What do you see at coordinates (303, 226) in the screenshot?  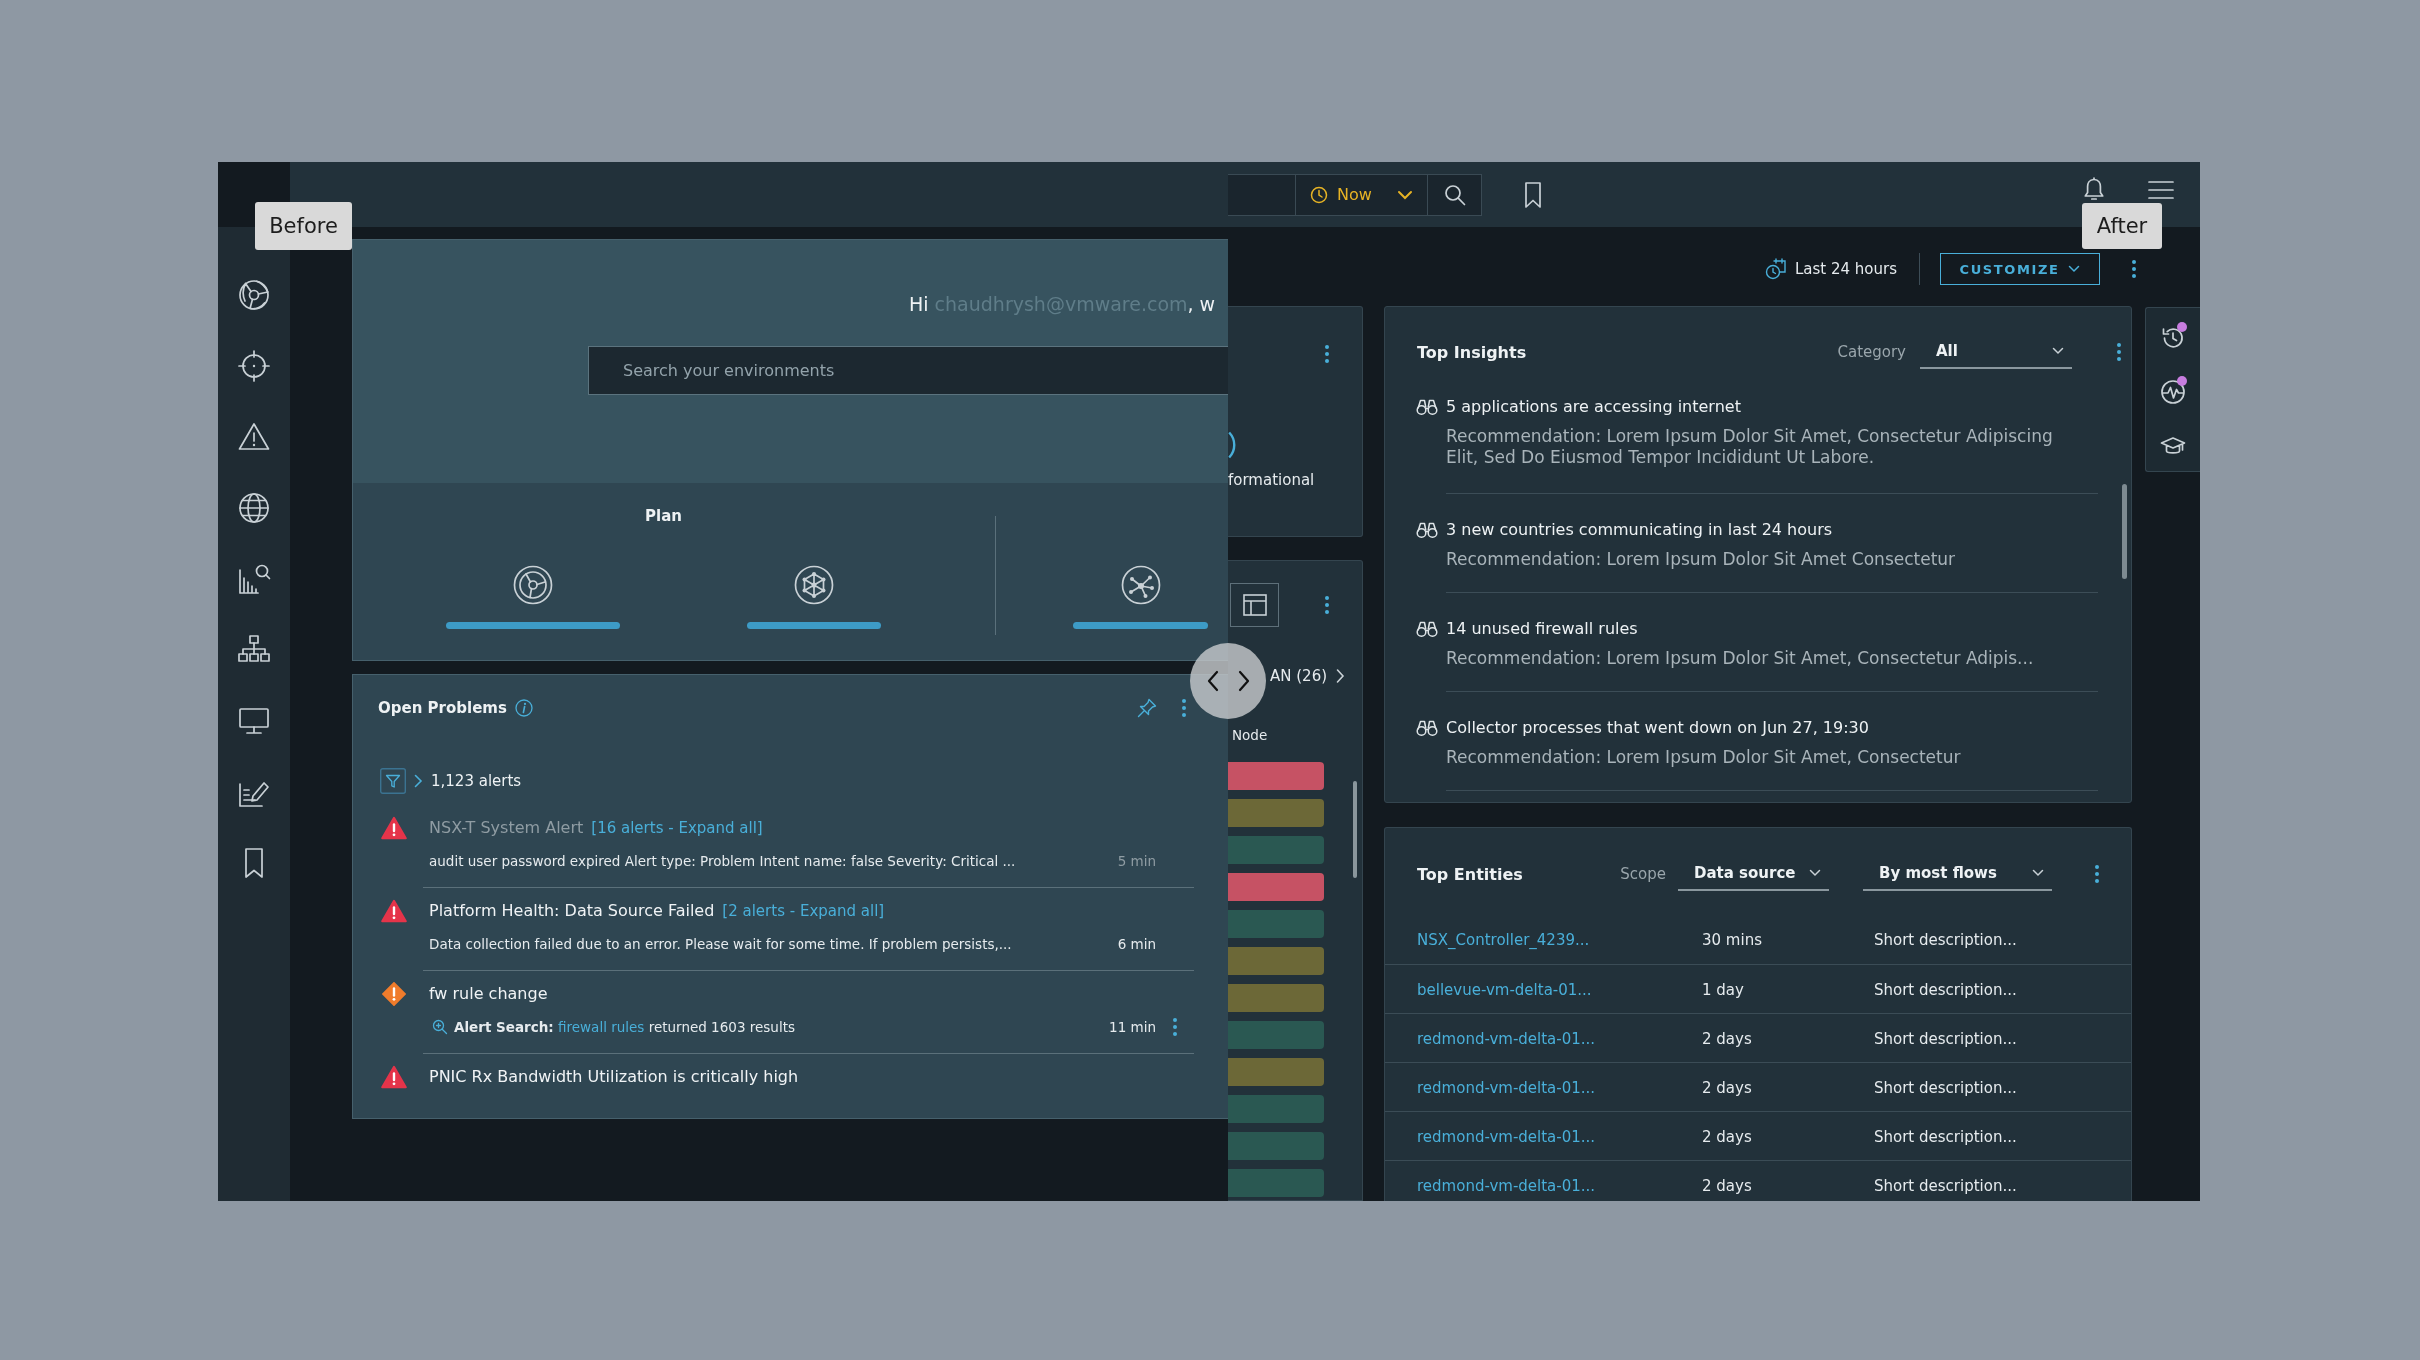 I see `before-label: Before` at bounding box center [303, 226].